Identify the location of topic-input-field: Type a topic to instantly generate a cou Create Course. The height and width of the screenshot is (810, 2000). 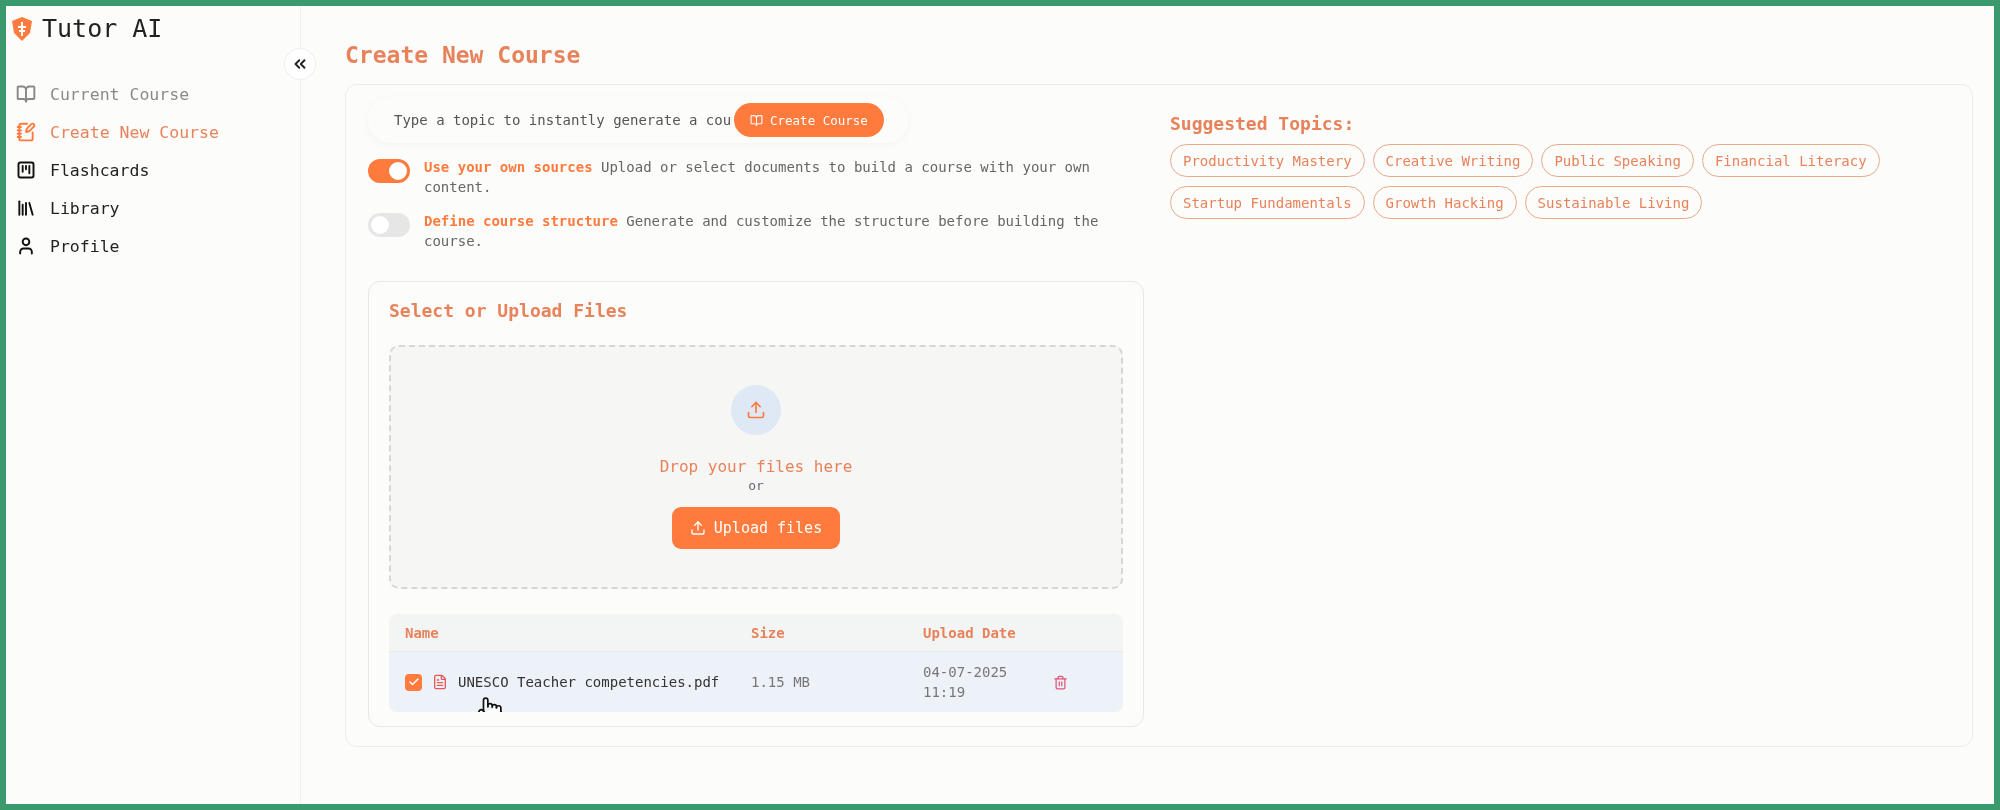
(638, 120).